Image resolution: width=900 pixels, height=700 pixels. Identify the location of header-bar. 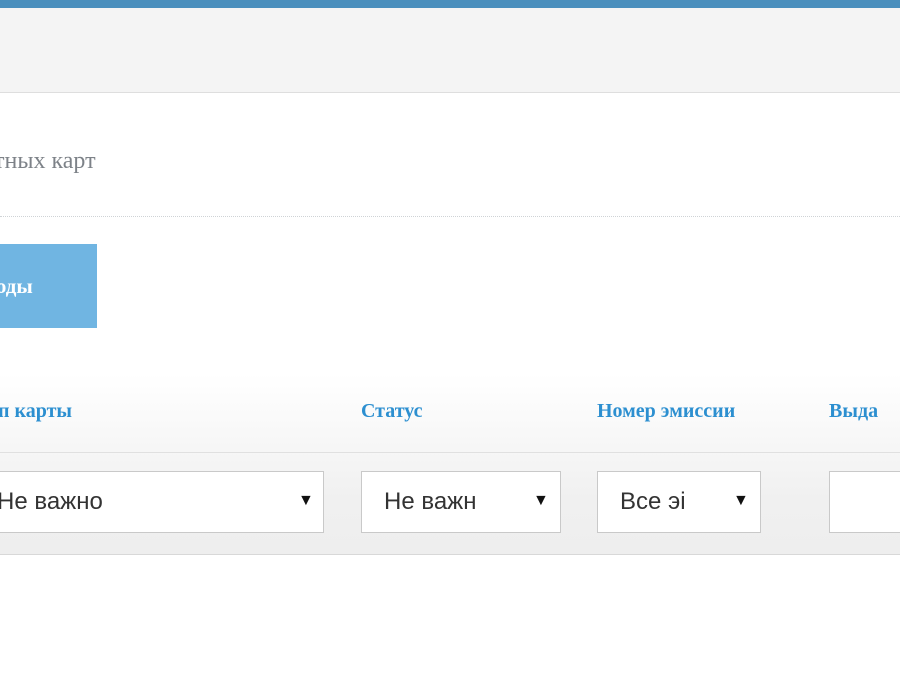
(450, 50).